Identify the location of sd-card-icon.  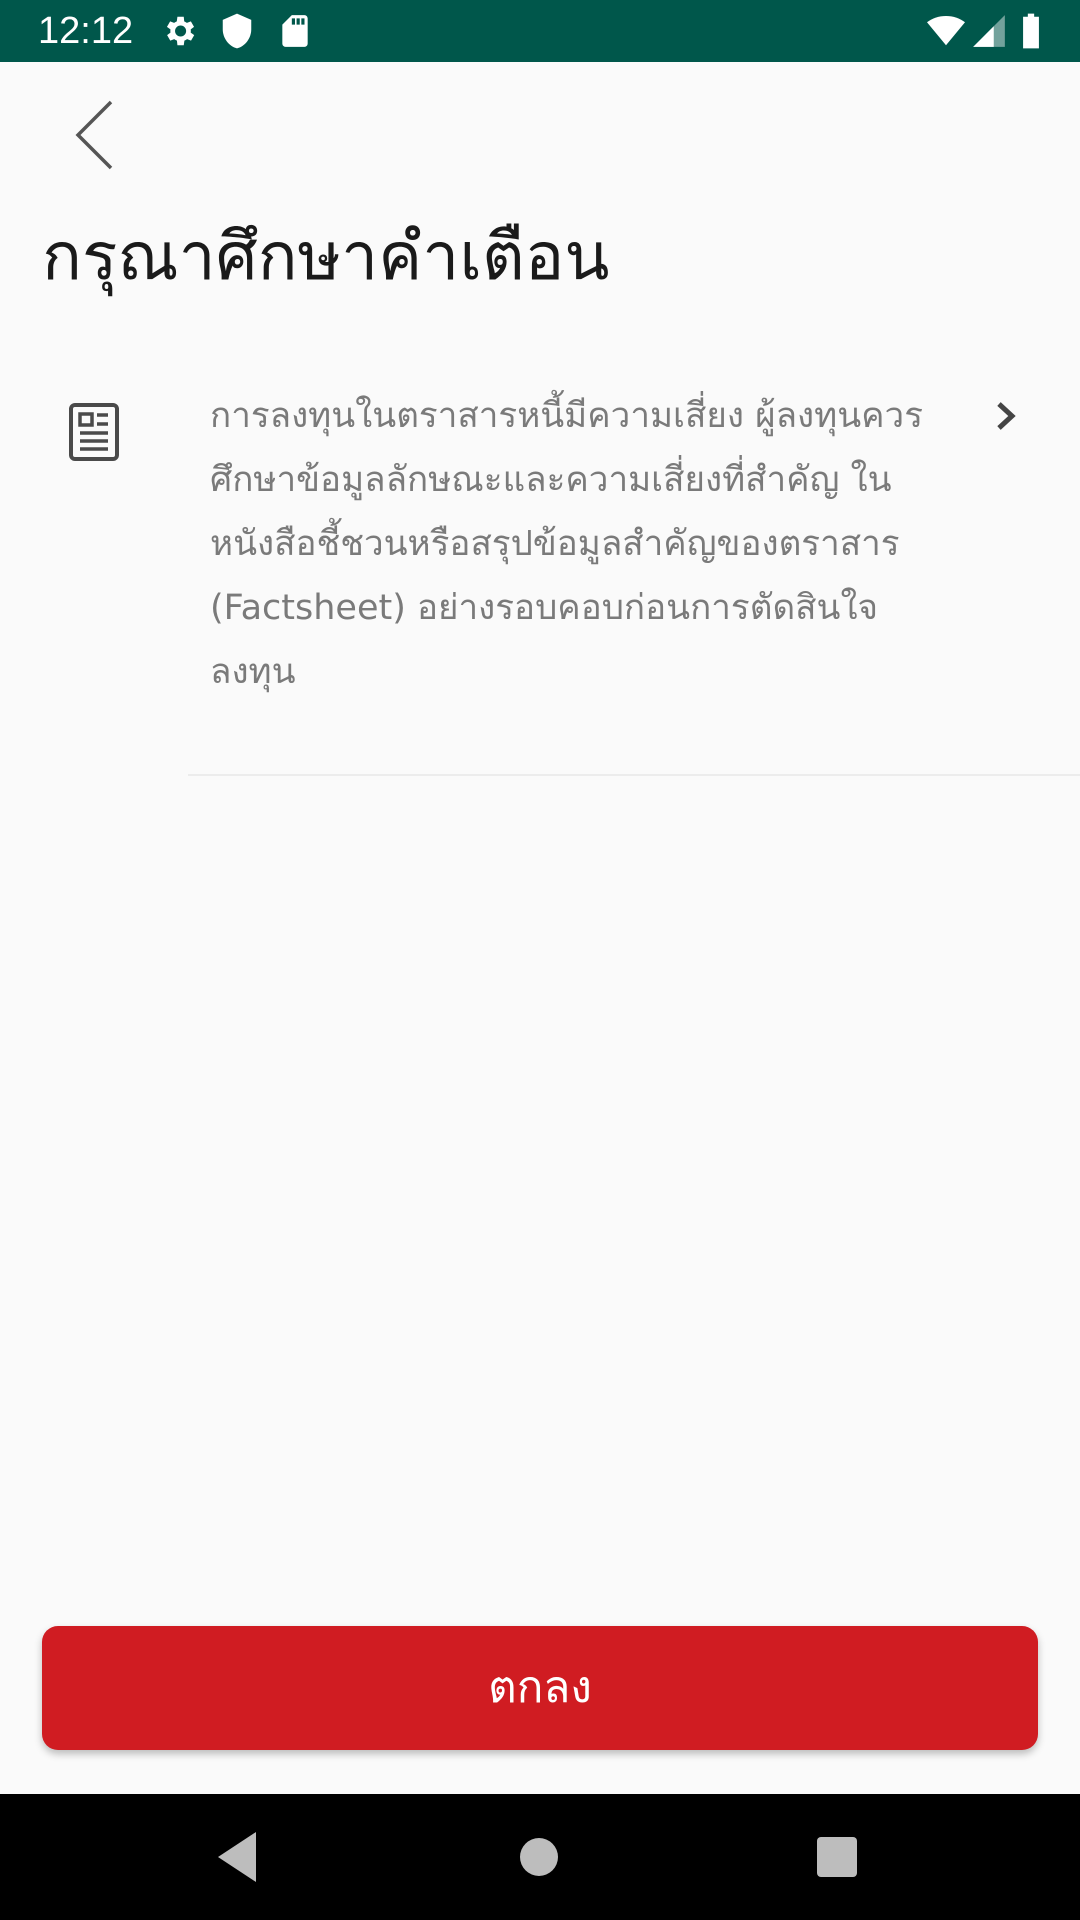
(295, 31).